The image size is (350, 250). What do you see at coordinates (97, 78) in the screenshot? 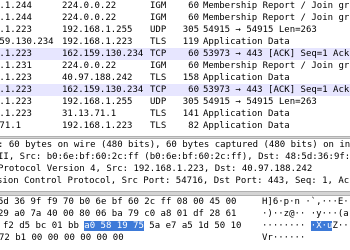
I see `packet-destination: 40.97.188.242` at bounding box center [97, 78].